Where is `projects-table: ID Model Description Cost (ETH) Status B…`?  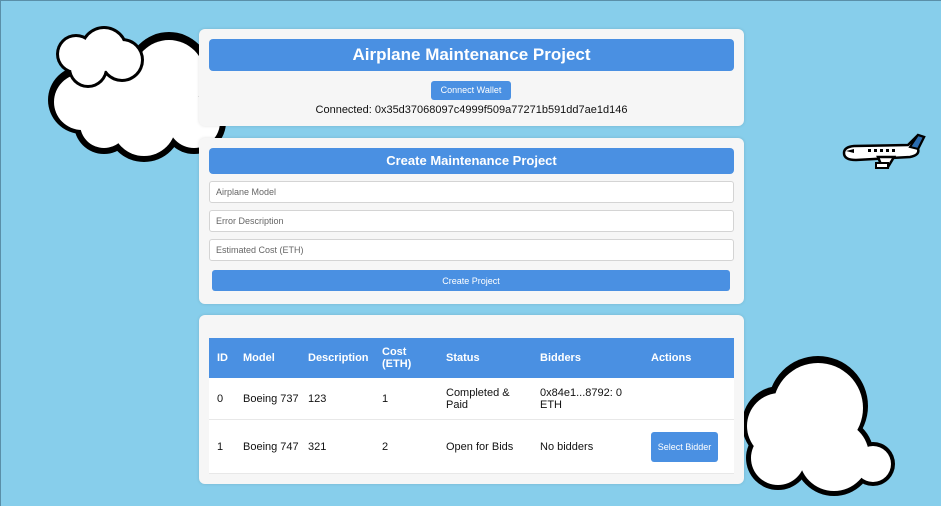 projects-table: ID Model Description Cost (ETH) Status B… is located at coordinates (471, 406).